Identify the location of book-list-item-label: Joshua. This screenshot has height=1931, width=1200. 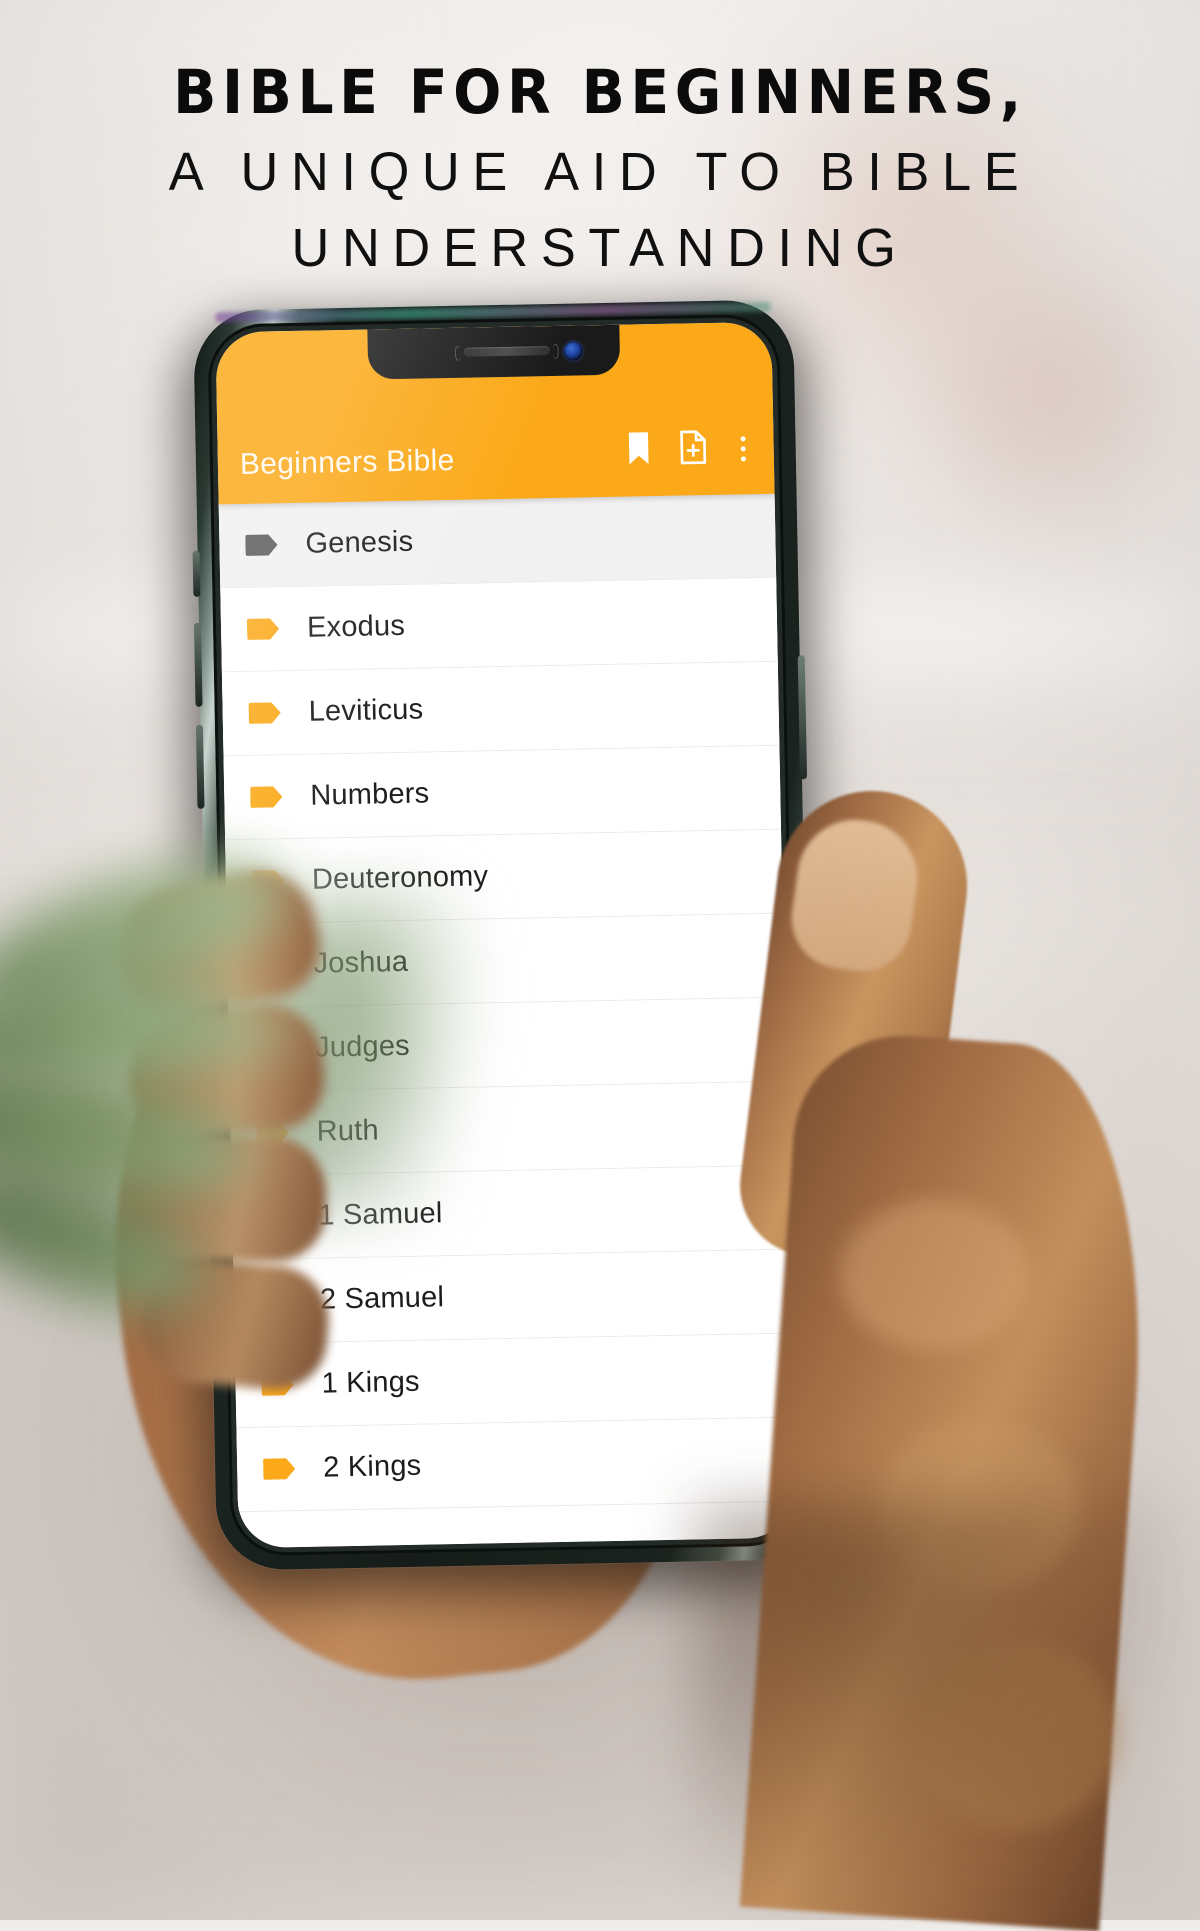
(361, 962).